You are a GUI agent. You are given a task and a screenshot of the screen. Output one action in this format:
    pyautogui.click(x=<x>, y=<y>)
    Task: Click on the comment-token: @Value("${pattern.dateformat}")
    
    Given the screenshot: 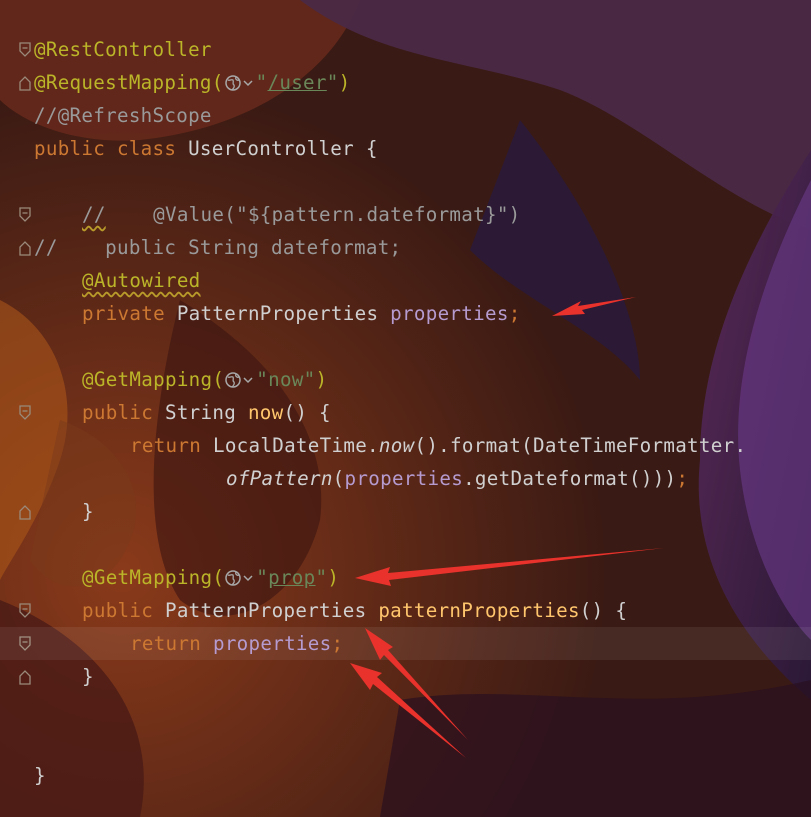 What is the action you would take?
    pyautogui.click(x=313, y=214)
    